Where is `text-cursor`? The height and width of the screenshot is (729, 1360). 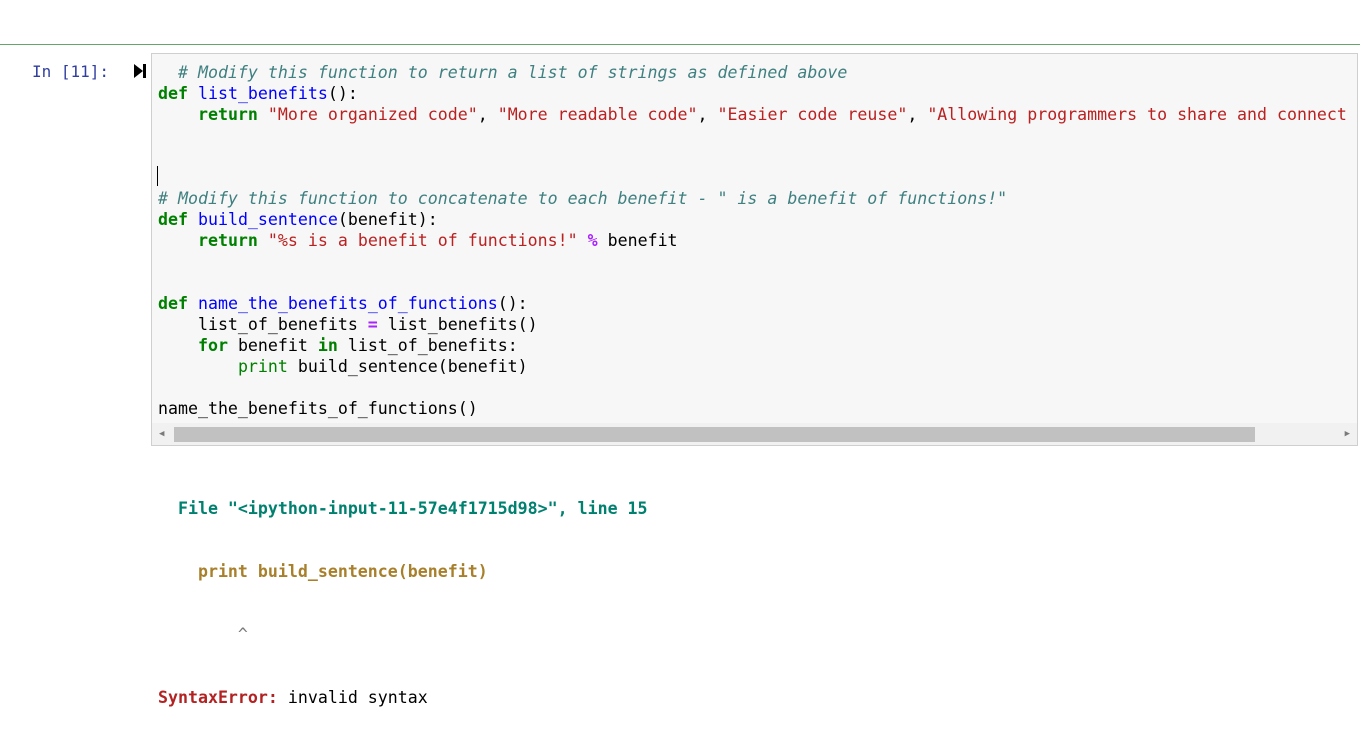 text-cursor is located at coordinates (157, 176).